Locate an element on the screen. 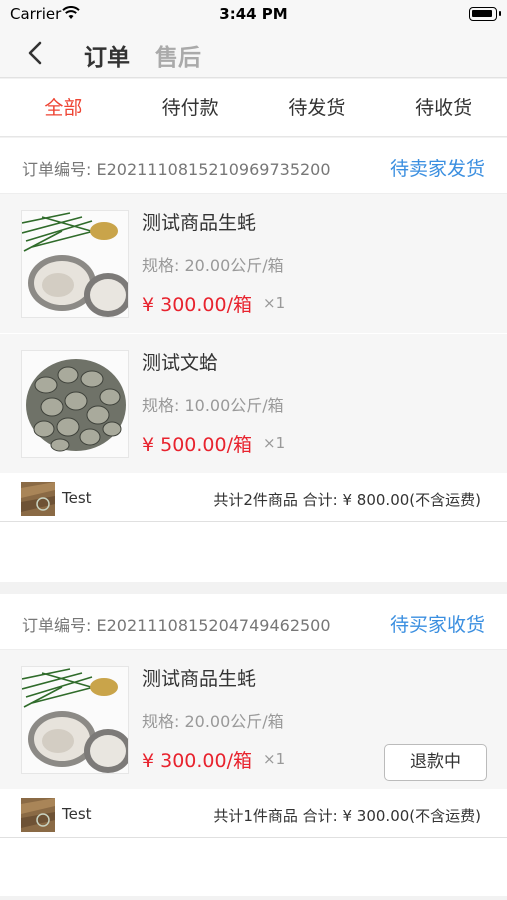 The width and height of the screenshot is (507, 900). order-footer: Test 共计1件商品 合计: ¥ 300.00(不含运费) is located at coordinates (253, 814).